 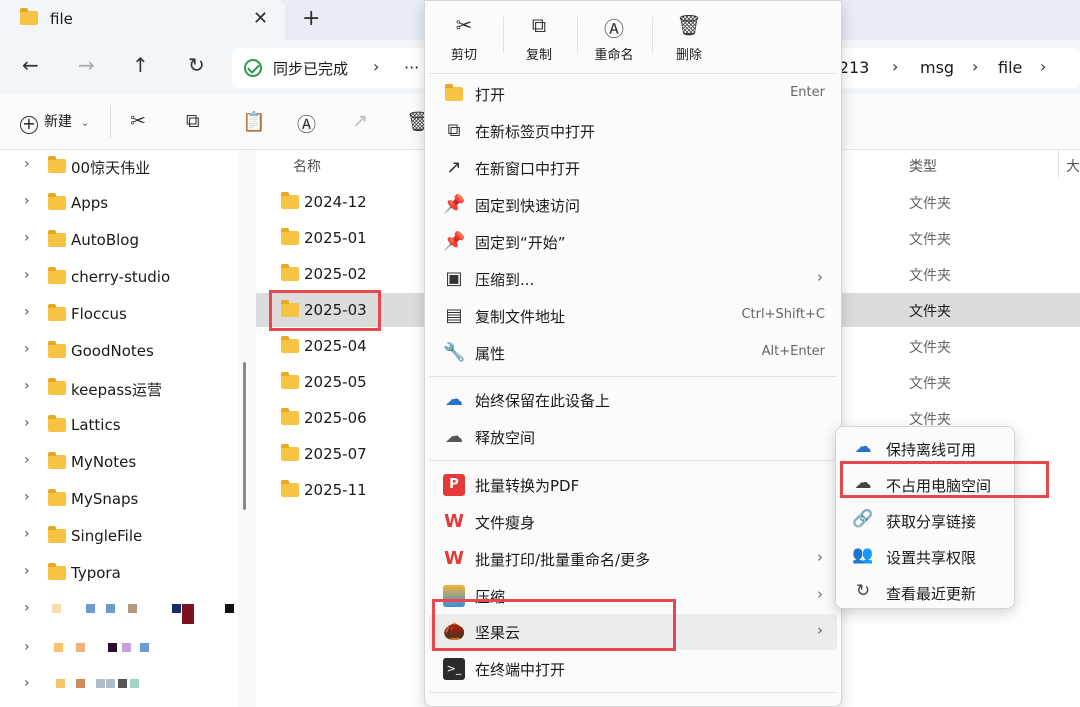 What do you see at coordinates (142, 20) in the screenshot?
I see `tab-file: file ✕` at bounding box center [142, 20].